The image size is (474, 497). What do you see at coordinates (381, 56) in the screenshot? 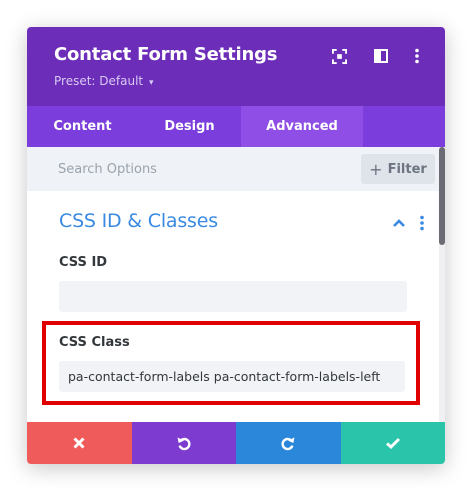
I see `split-view-icon` at bounding box center [381, 56].